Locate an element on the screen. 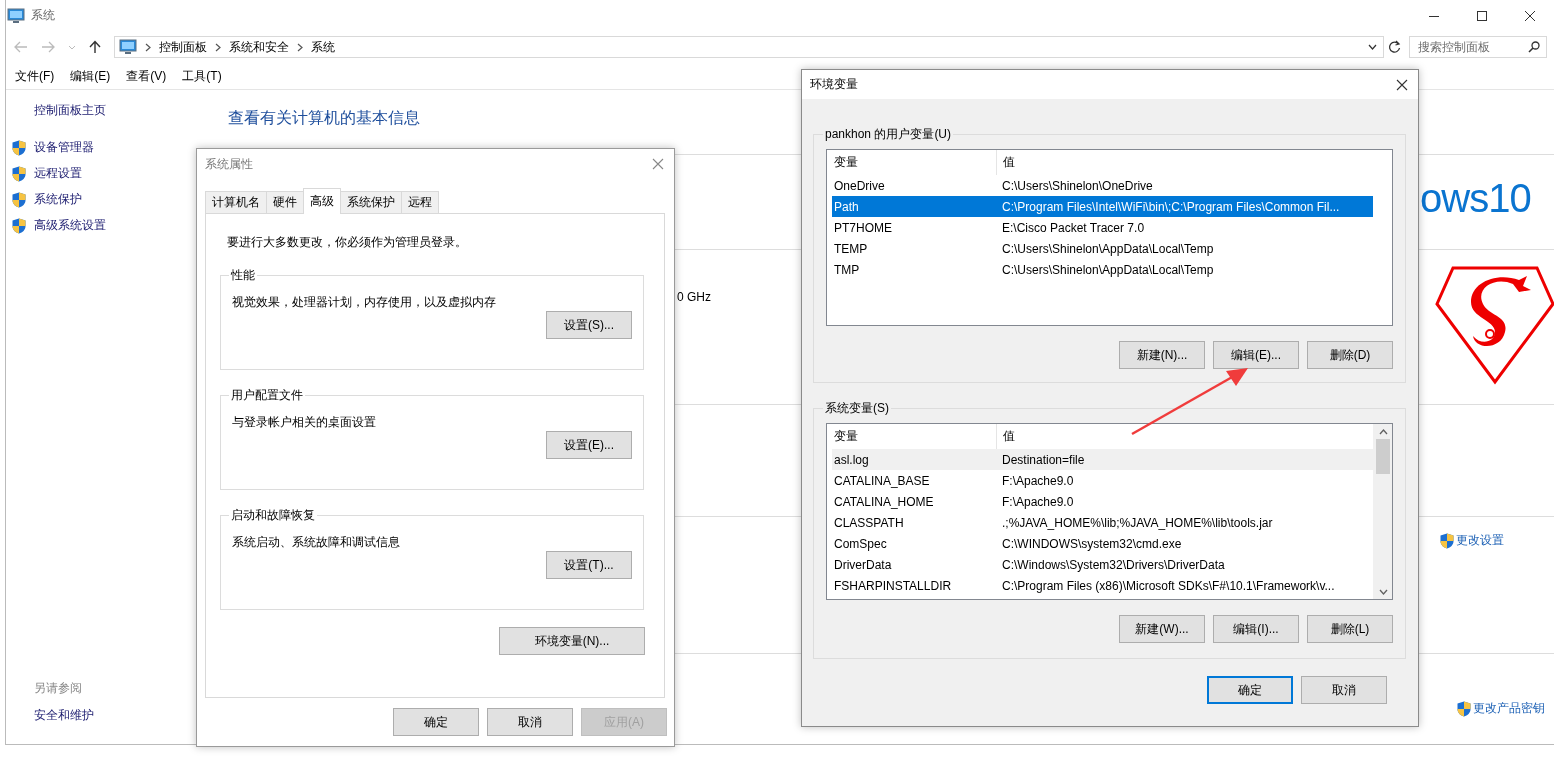 Image resolution: width=1554 pixels, height=762 pixels. breadcrumb: 控制面板 is located at coordinates (183, 47).